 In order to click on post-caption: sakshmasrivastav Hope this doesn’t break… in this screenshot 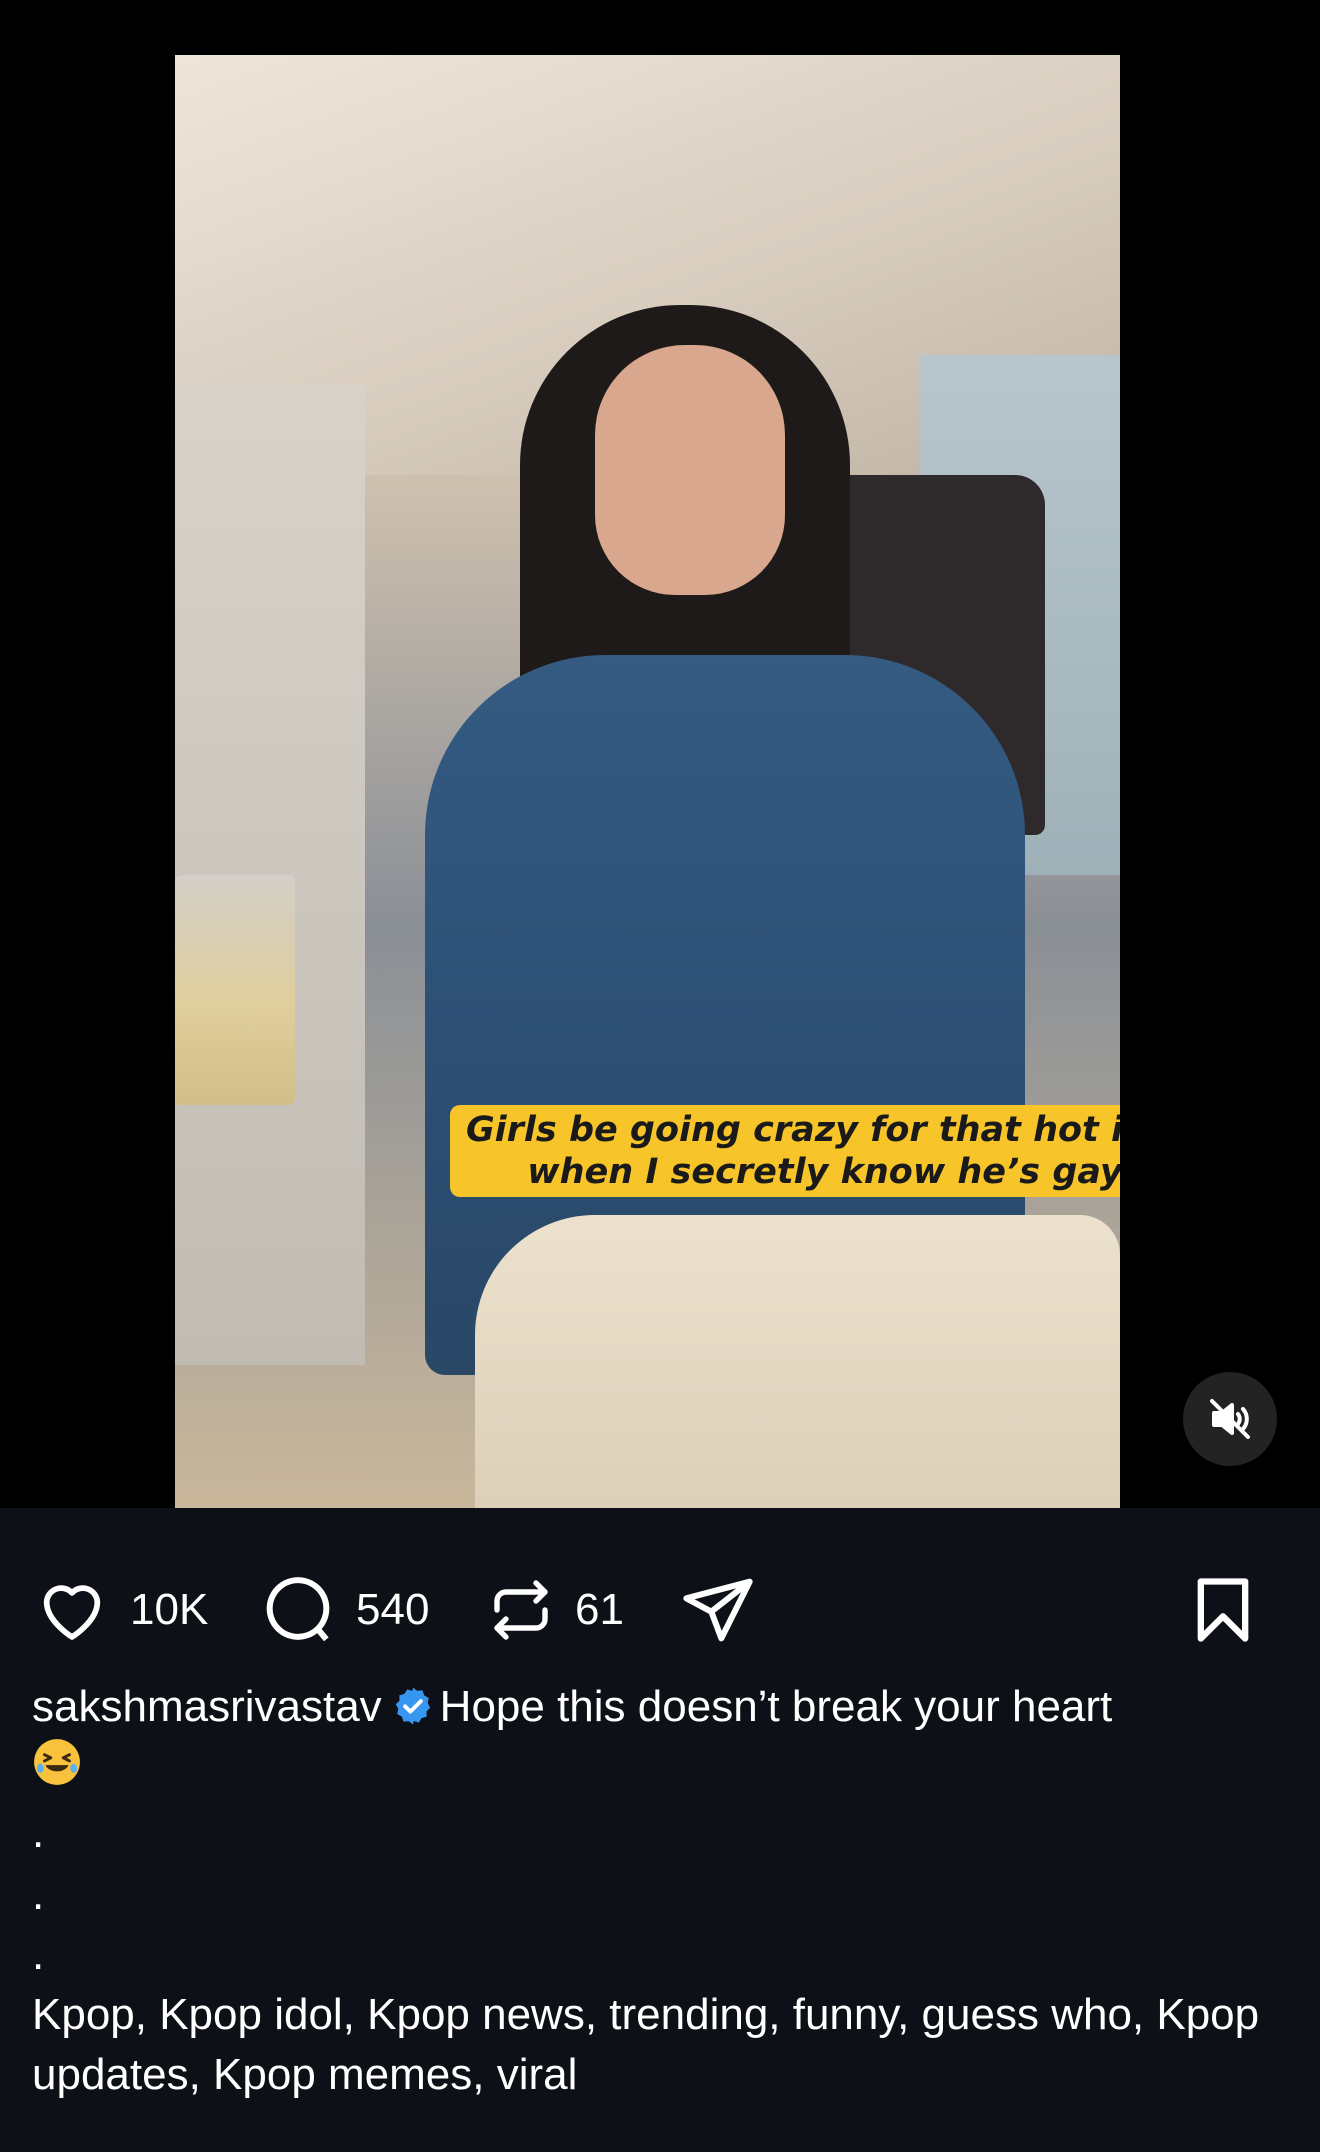, I will do `click(662, 1736)`.